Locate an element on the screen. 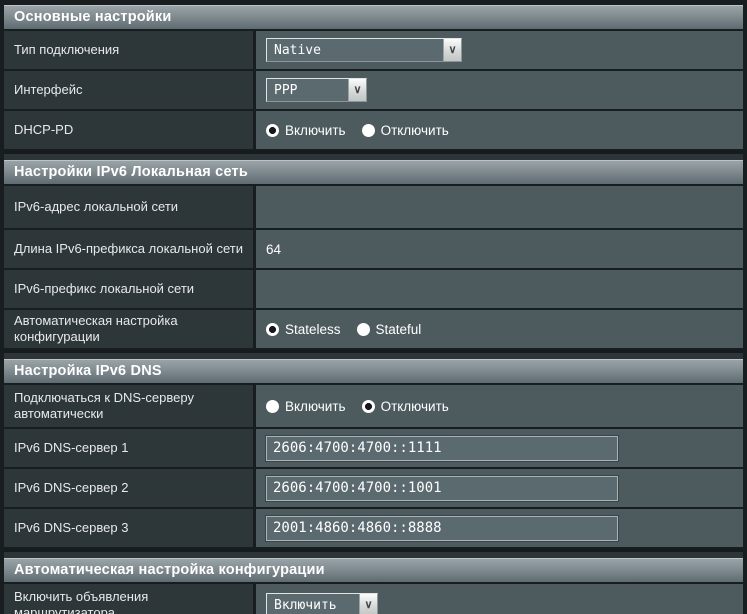  row-lan-prefix-length: Длина IPv6-префикса локальной сети 64 is located at coordinates (373, 249).